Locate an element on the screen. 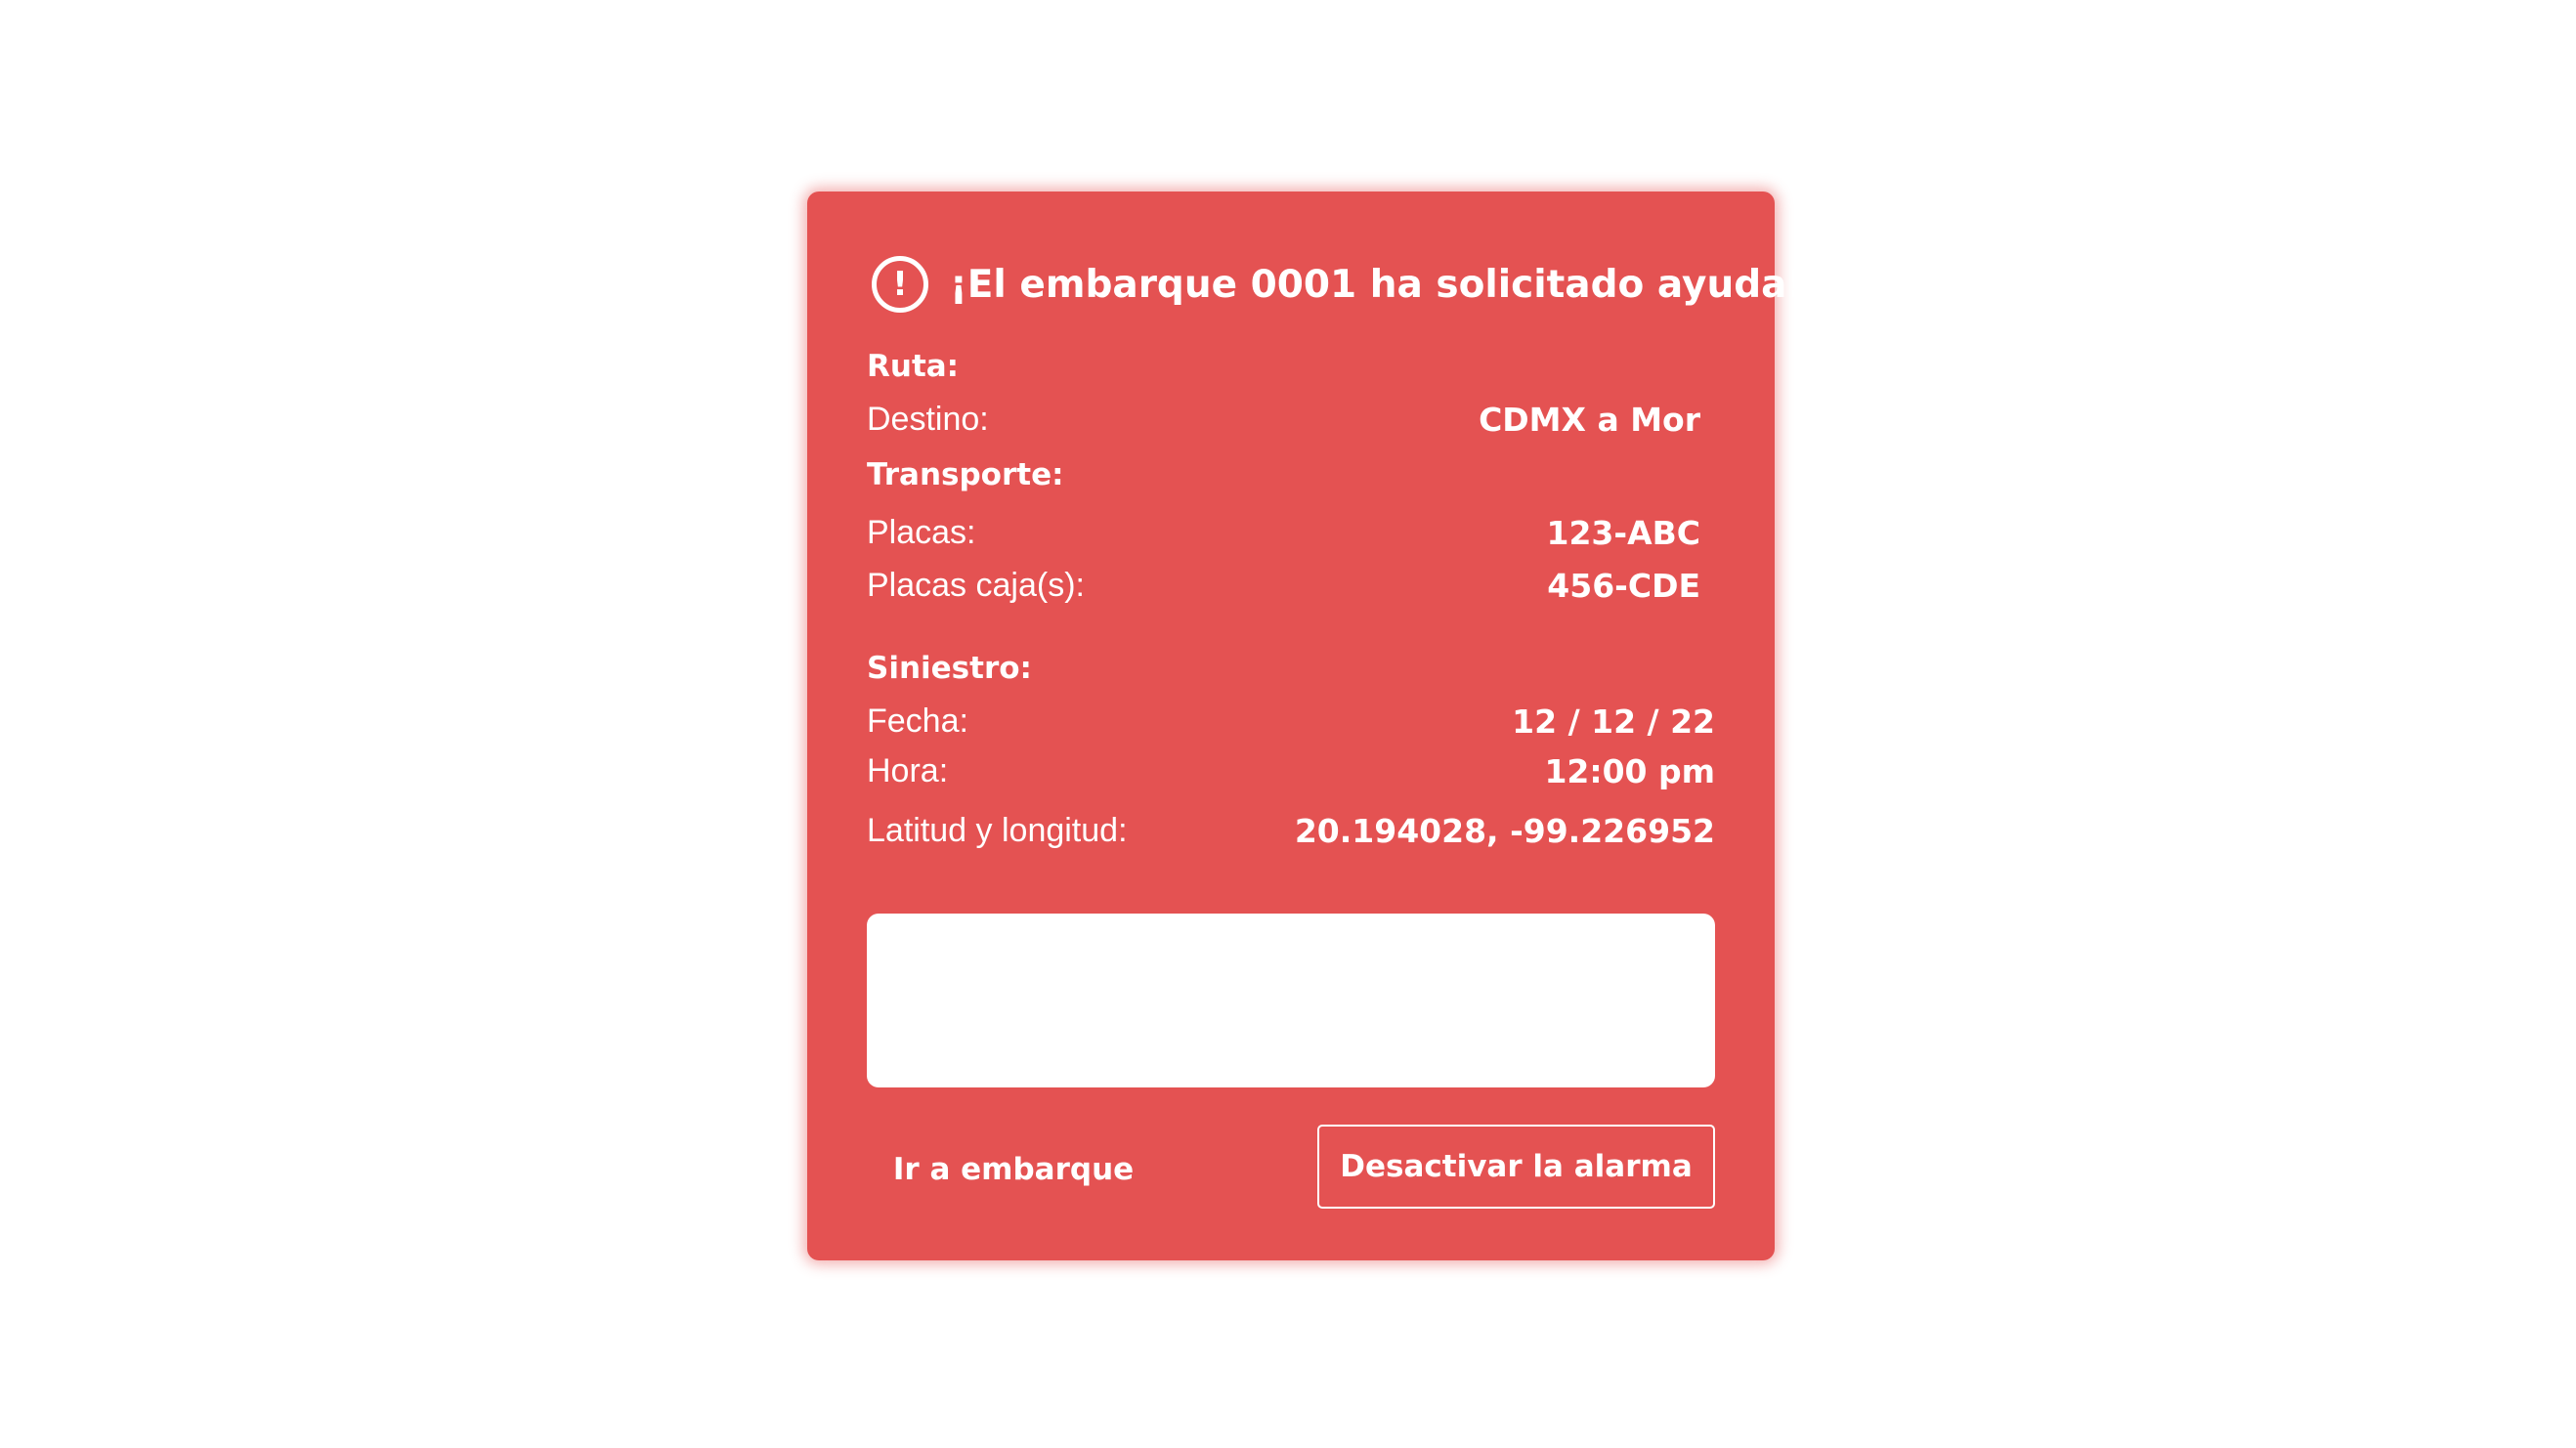 Image resolution: width=2576 pixels, height=1448 pixels. placas-caja-label: Placas caja(s): is located at coordinates (976, 585).